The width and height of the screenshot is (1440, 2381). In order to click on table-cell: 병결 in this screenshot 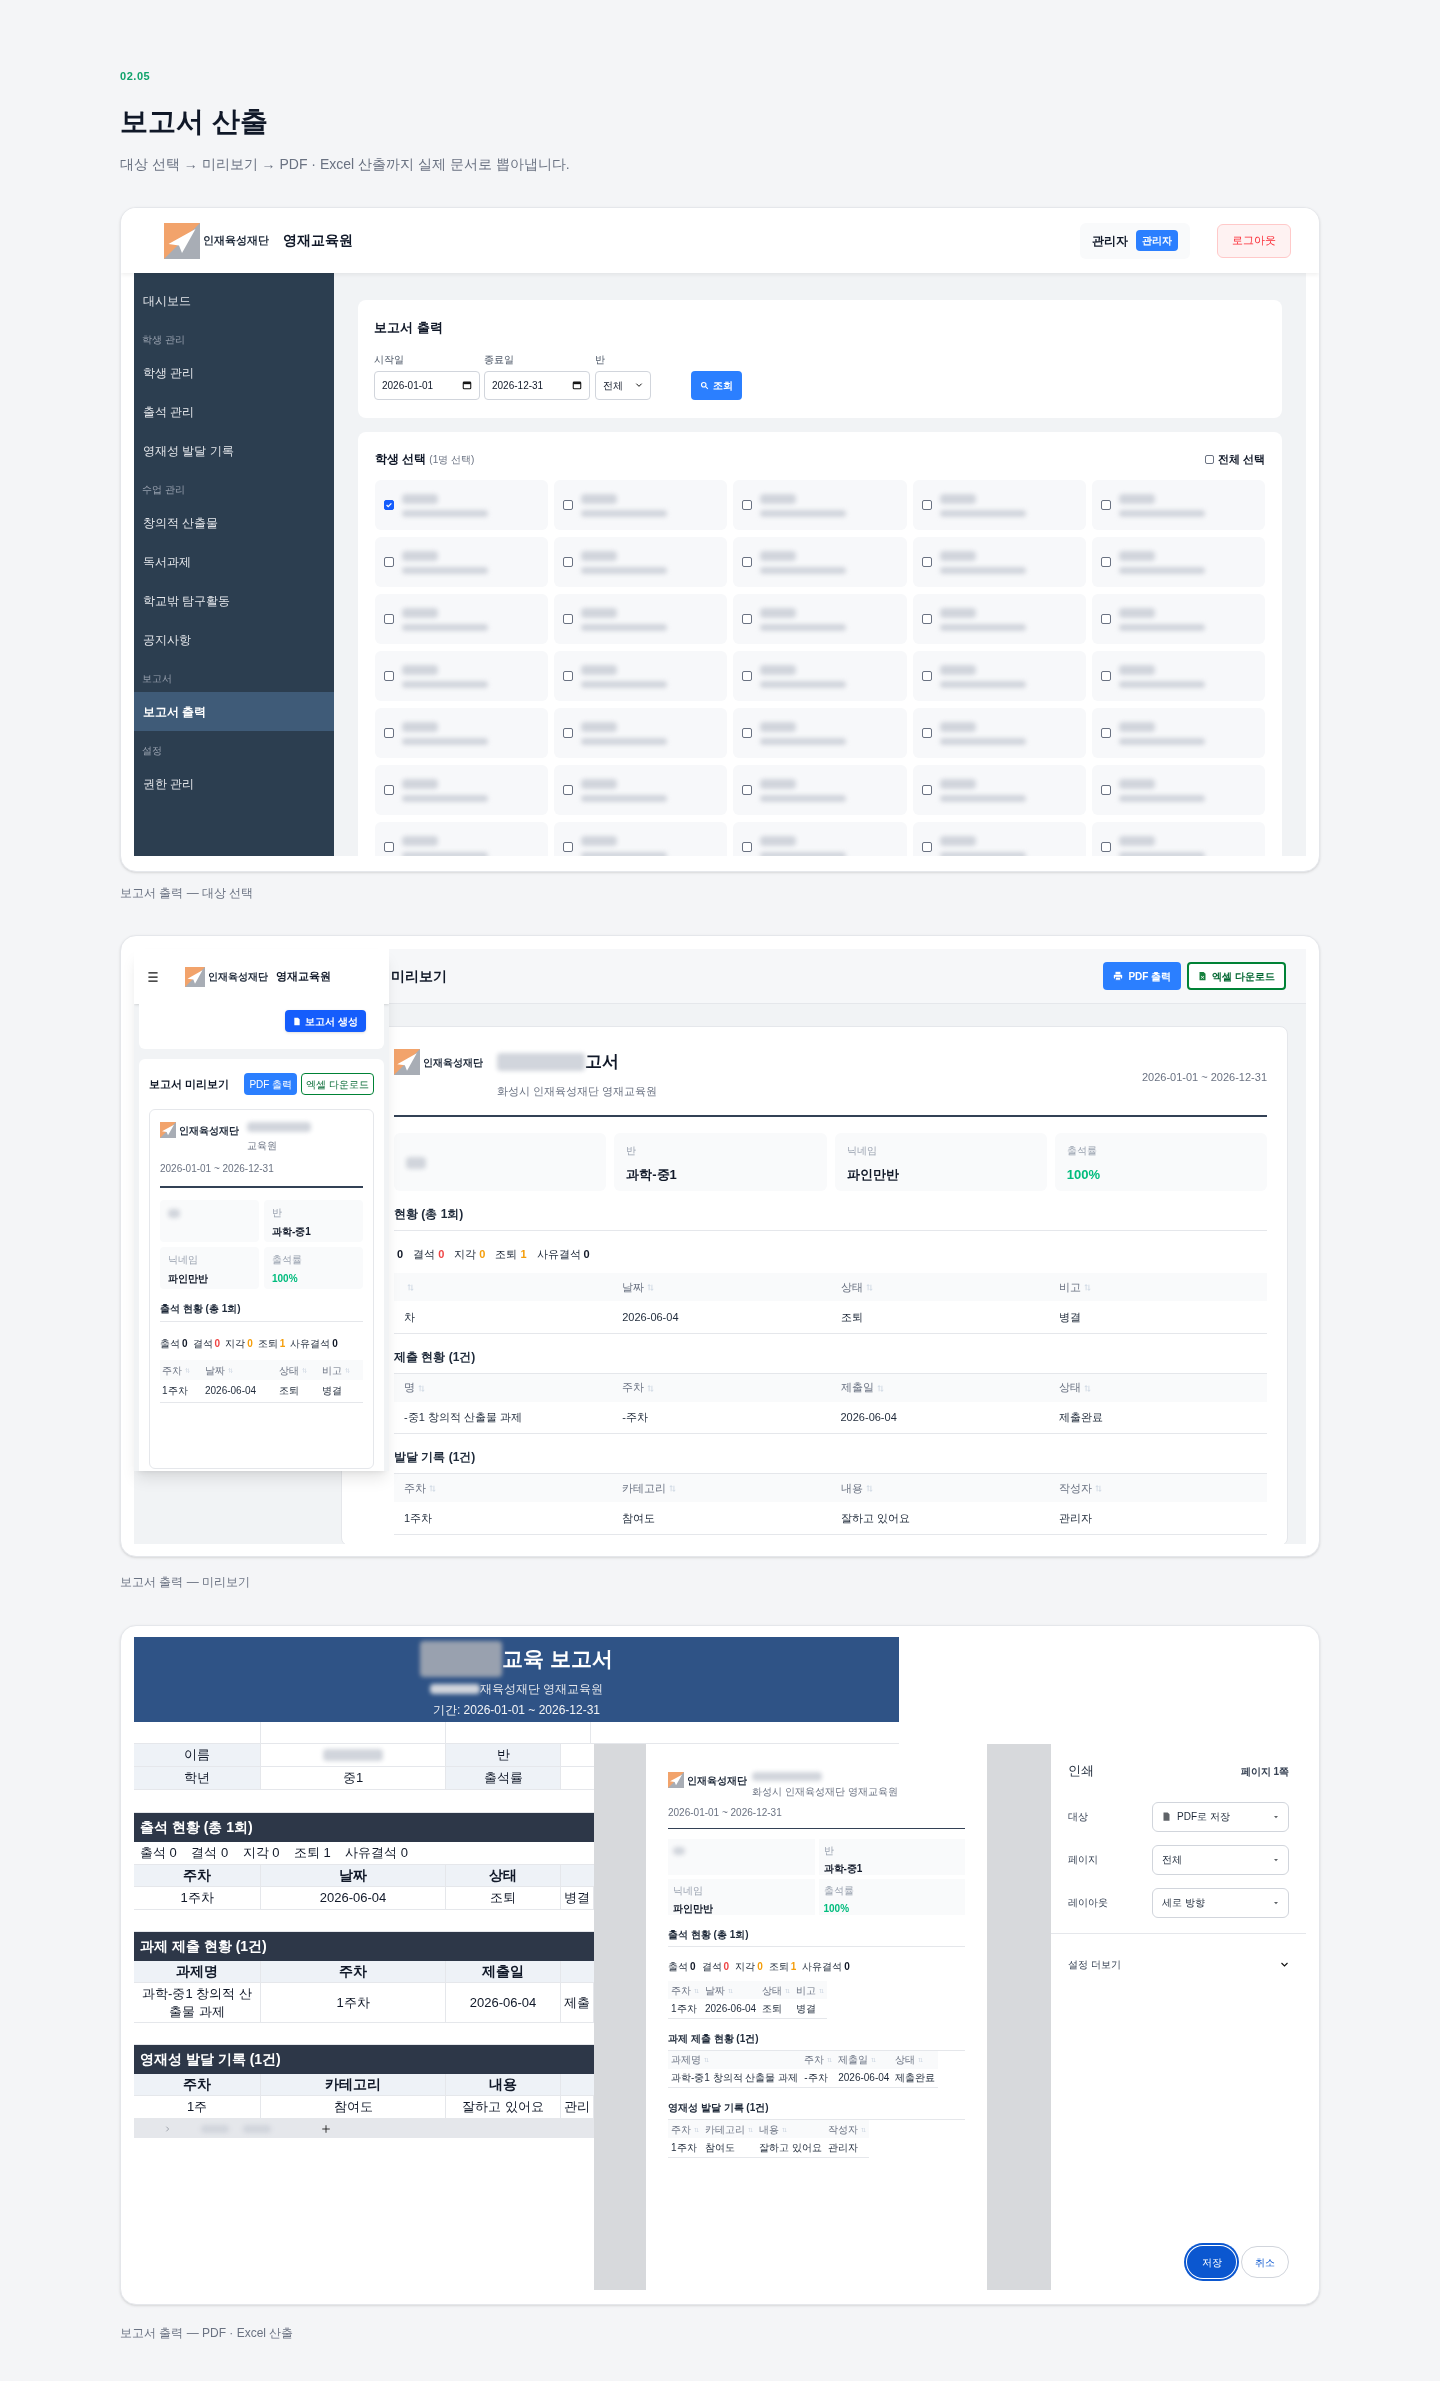, I will do `click(341, 1391)`.